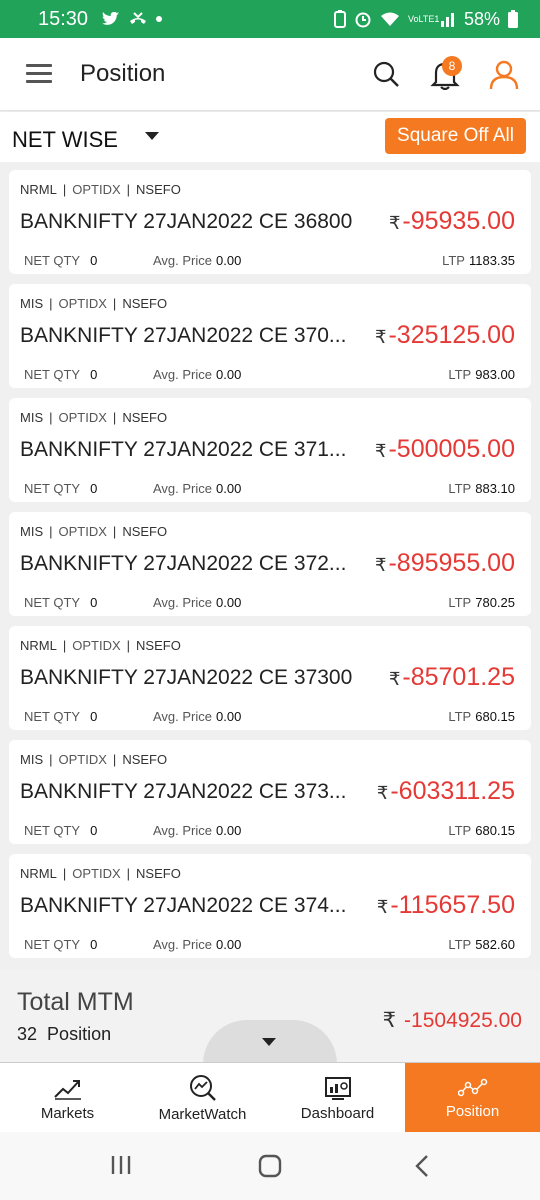 This screenshot has height=1200, width=540. Describe the element at coordinates (270, 137) in the screenshot. I see `filter-bar: NET WISE Square Off All` at that location.